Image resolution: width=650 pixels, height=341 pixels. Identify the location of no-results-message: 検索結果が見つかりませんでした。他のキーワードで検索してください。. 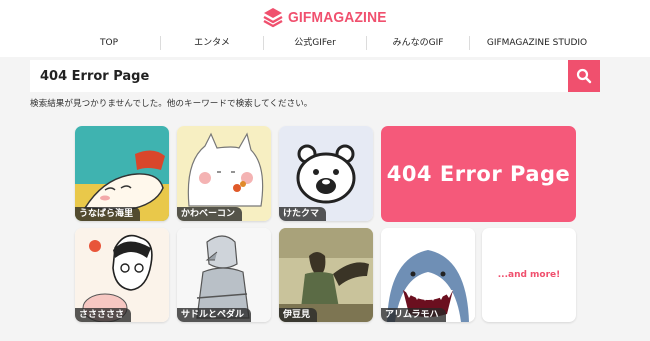
(171, 104).